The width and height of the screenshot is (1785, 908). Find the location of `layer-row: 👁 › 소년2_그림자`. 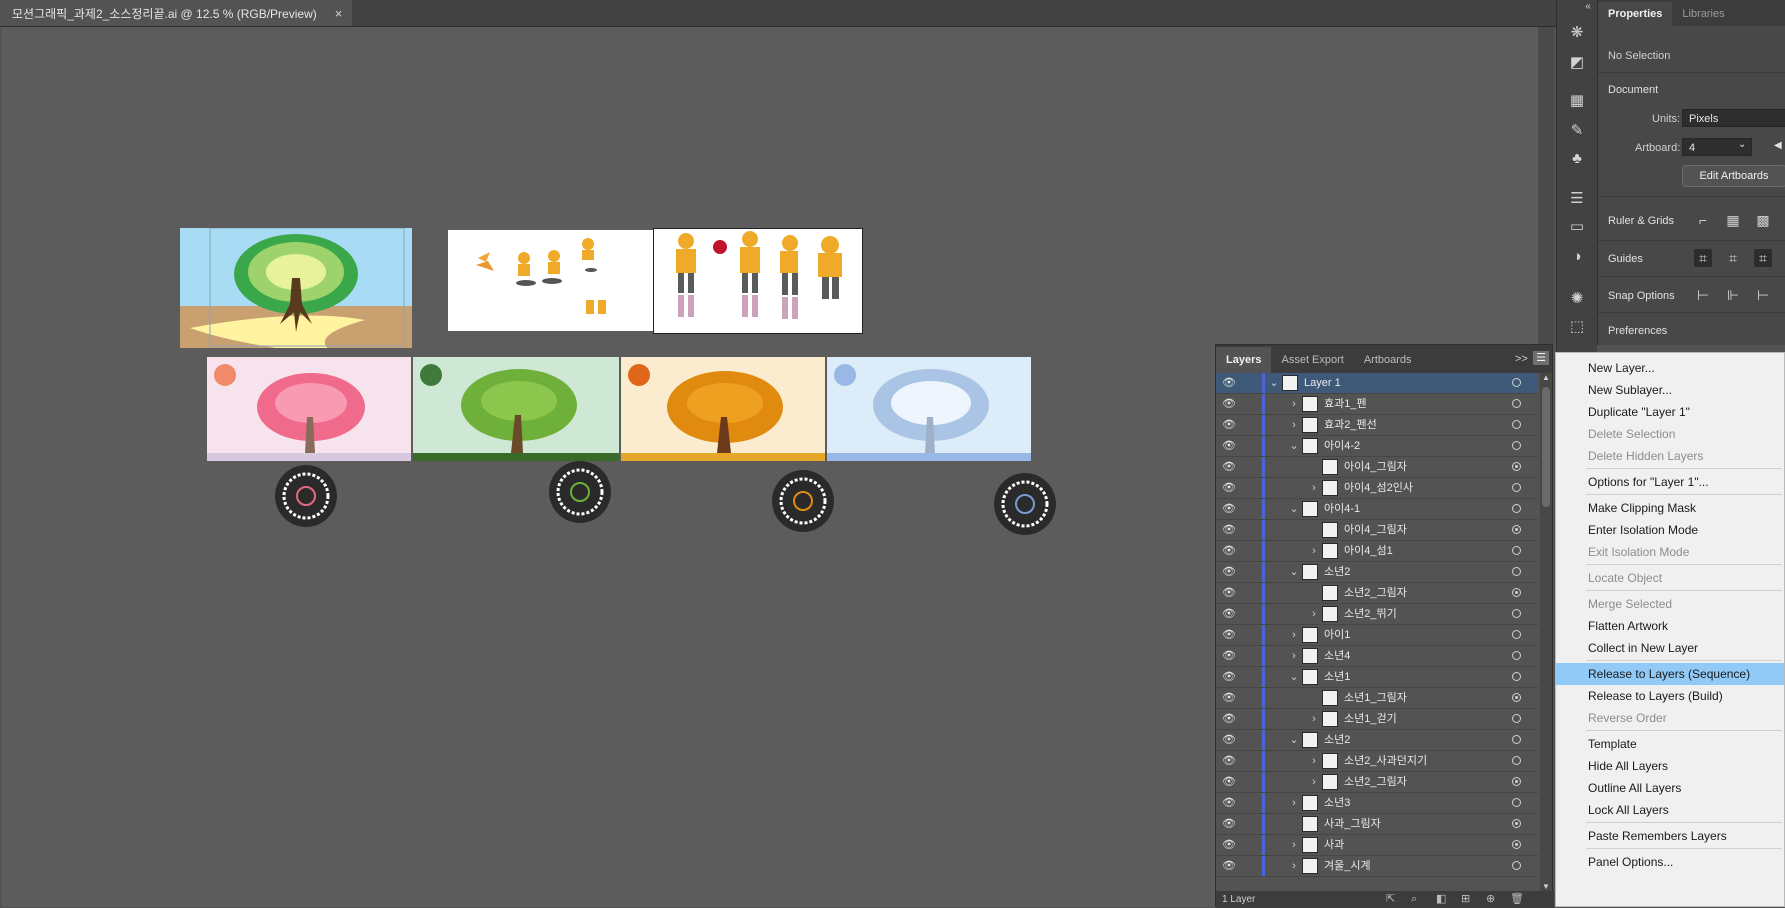

layer-row: 👁 › 소년2_그림자 is located at coordinates (1377, 782).